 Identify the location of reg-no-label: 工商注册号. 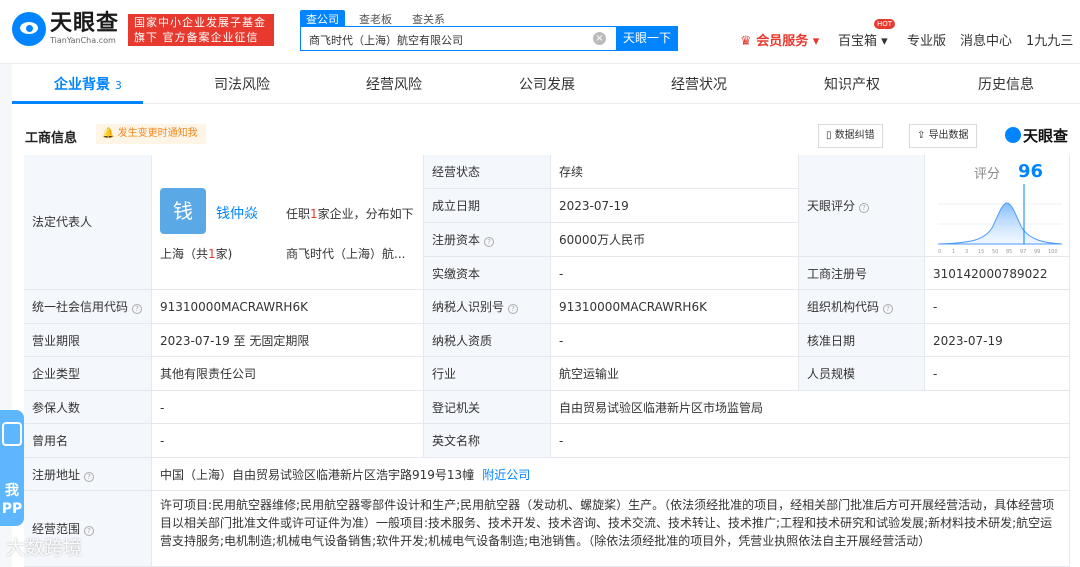
(862, 273).